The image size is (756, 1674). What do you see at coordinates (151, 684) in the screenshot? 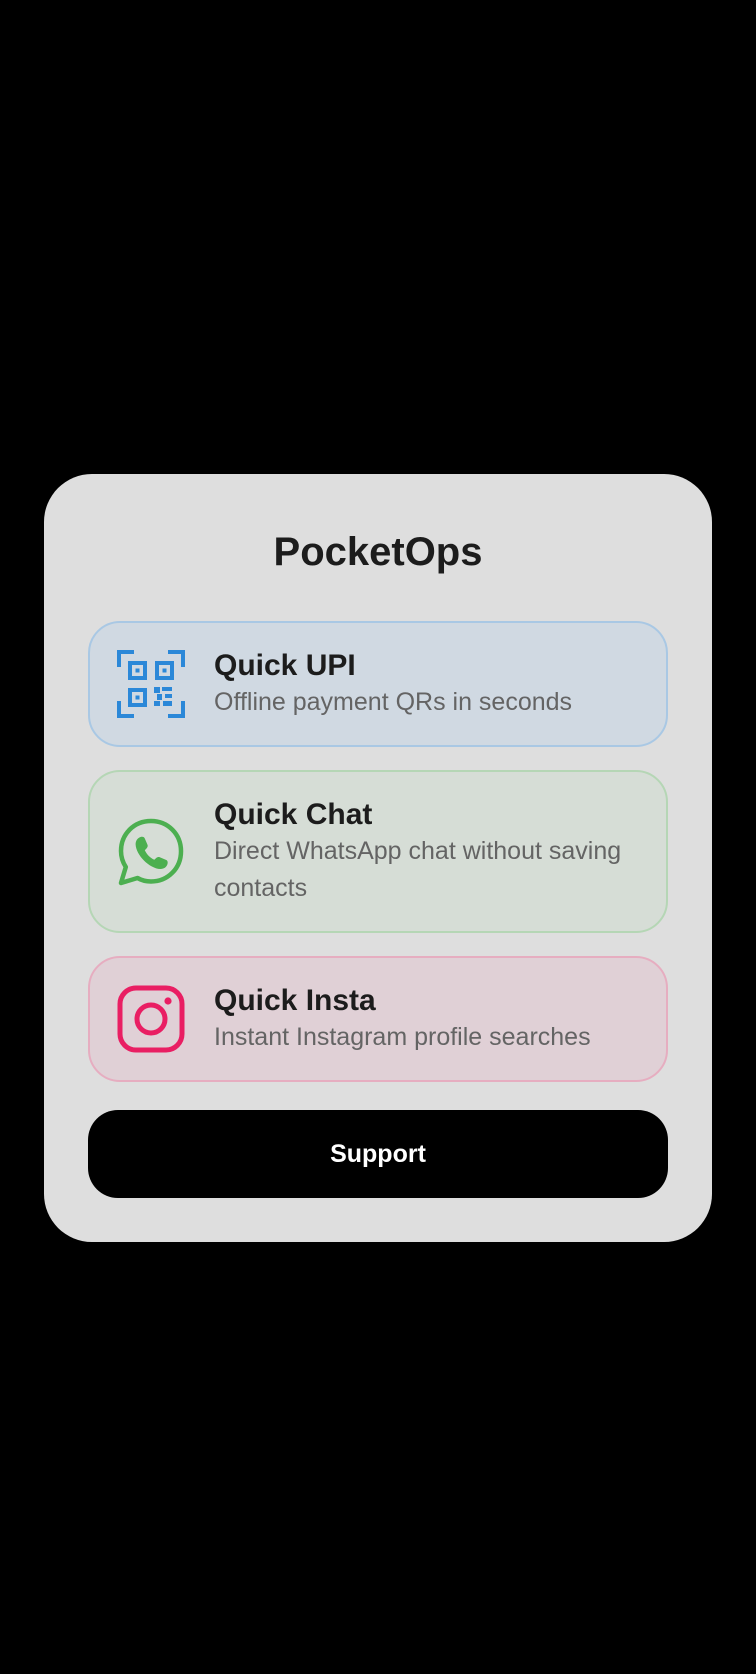
I see `qr-code-icon` at bounding box center [151, 684].